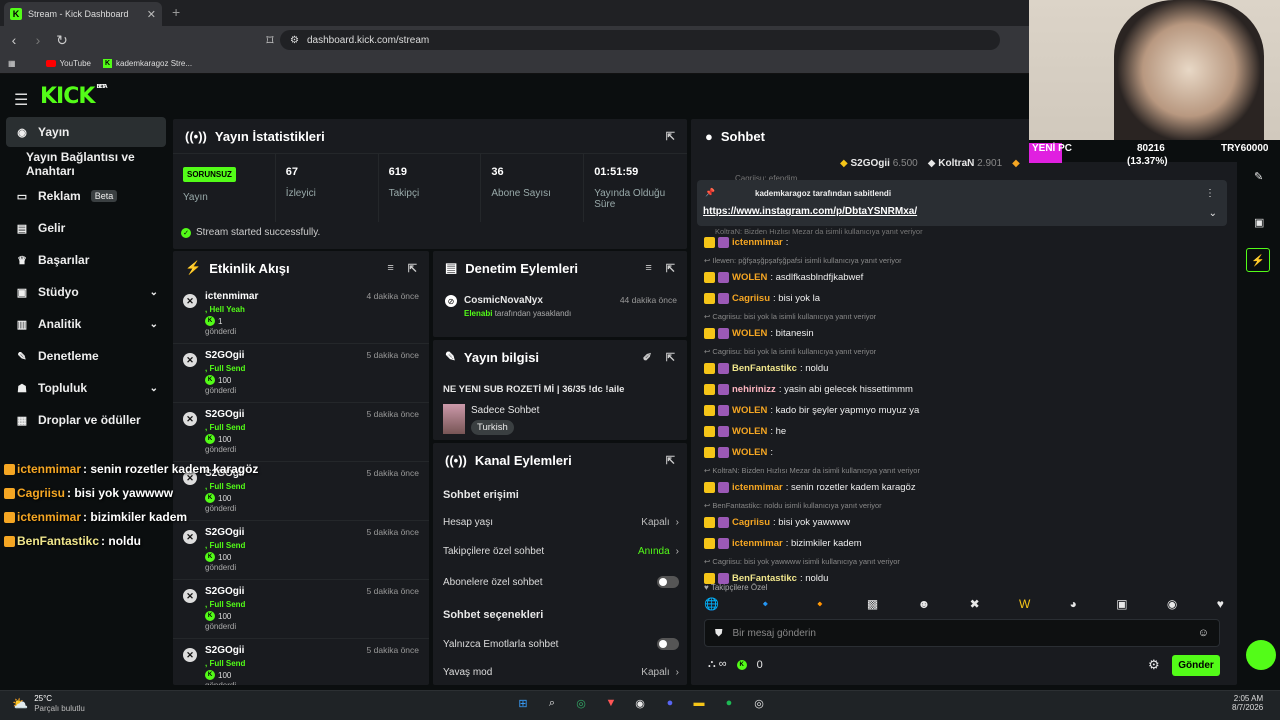  I want to click on browser-tab: K Stream - Kick Dashboard ✕, so click(83, 14).